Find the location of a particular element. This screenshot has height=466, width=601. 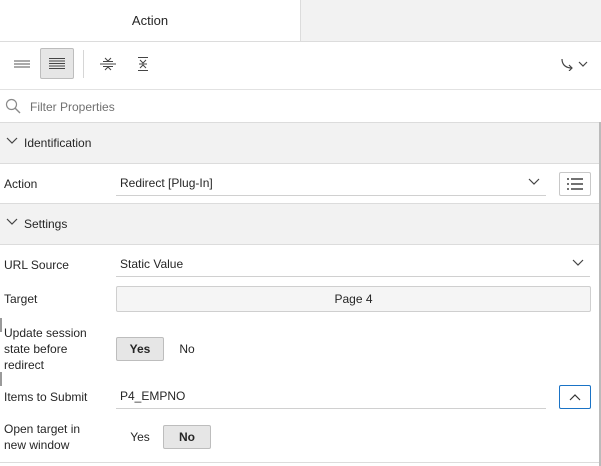

collapse-all-icon is located at coordinates (108, 63).